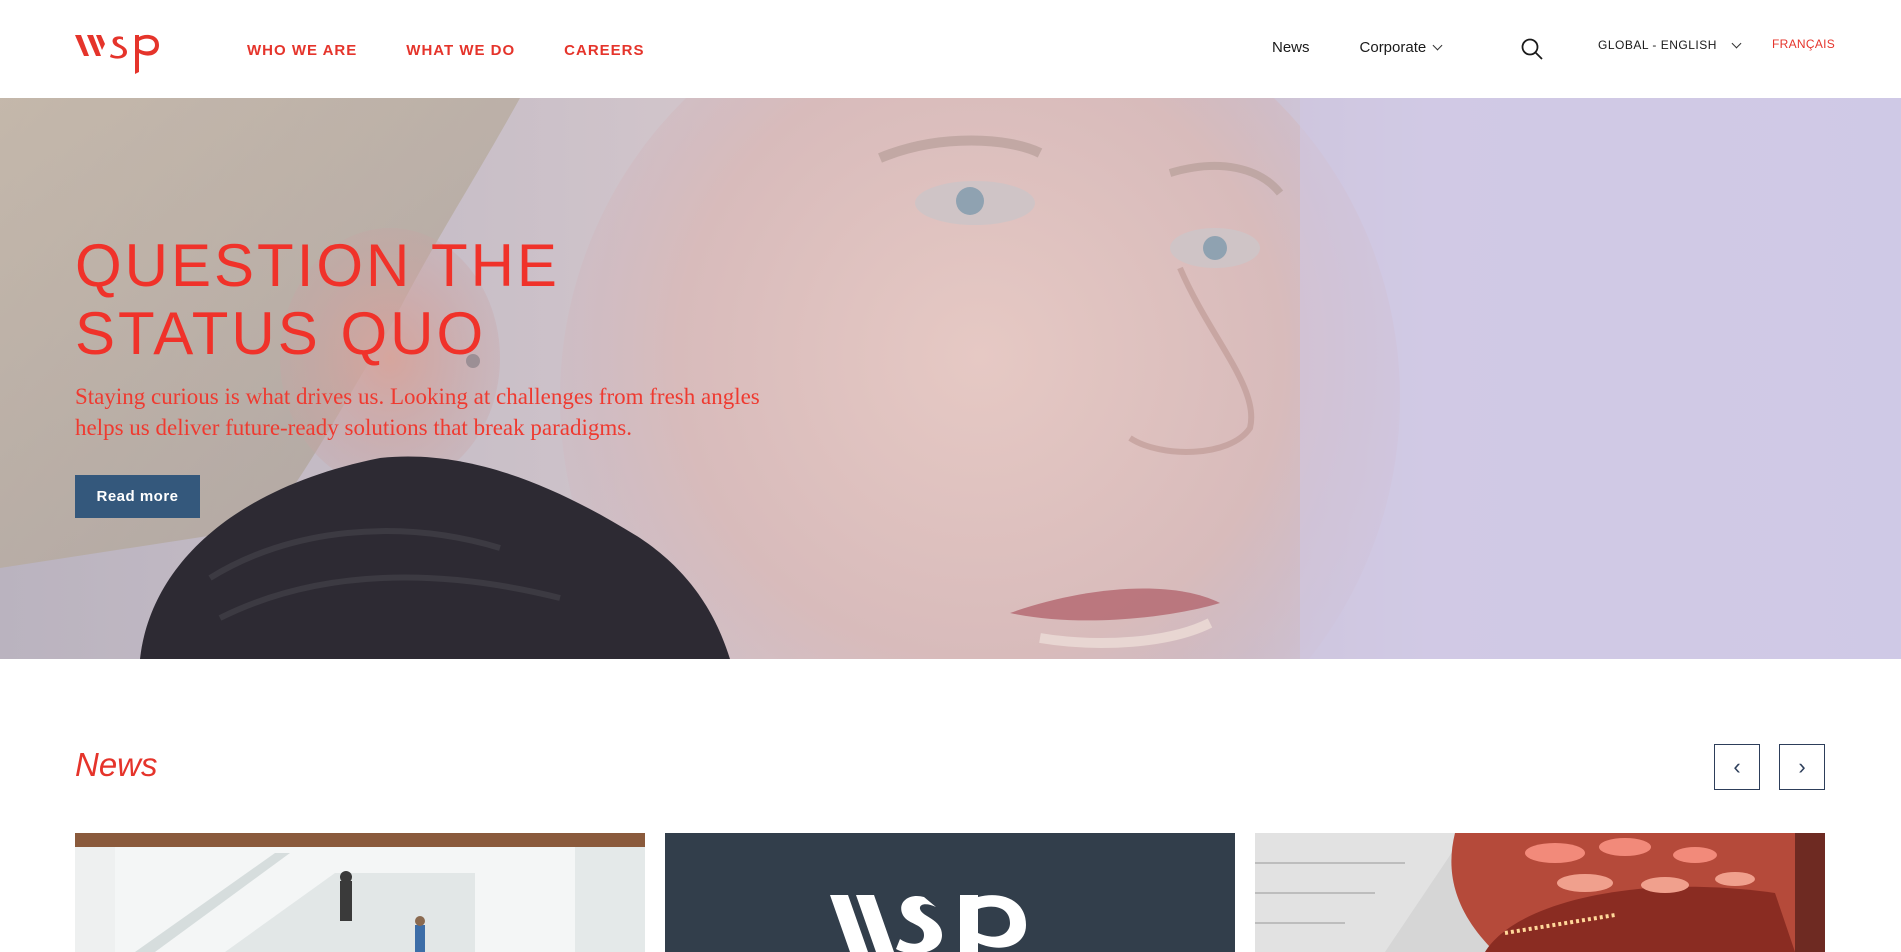 This screenshot has width=1901, height=952. What do you see at coordinates (281, 333) in the screenshot?
I see `hero-title-line2: STATUS QUO` at bounding box center [281, 333].